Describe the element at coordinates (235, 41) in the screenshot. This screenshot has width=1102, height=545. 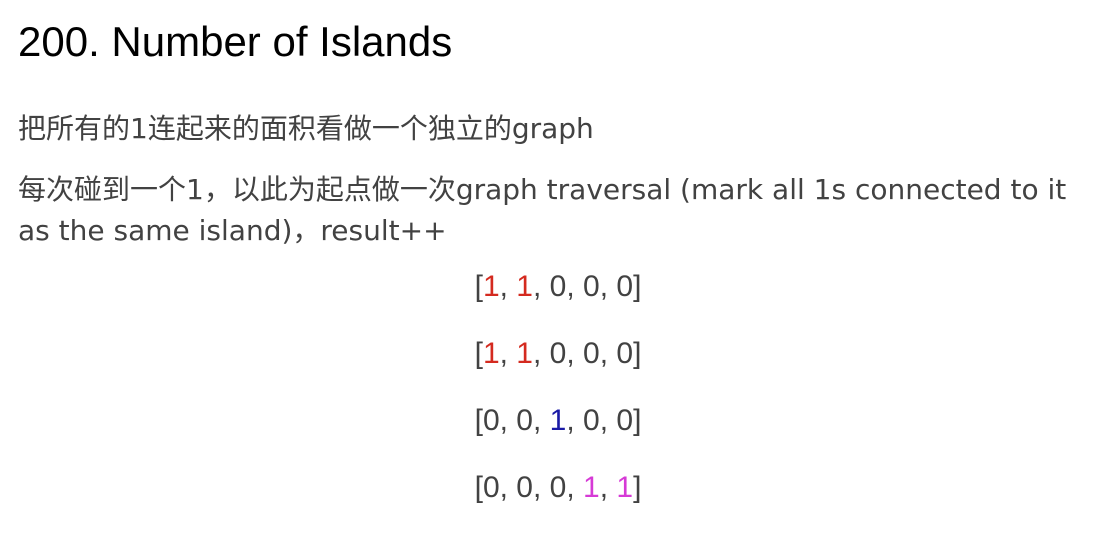
I see `page-title: 200. Number of Islands` at that location.